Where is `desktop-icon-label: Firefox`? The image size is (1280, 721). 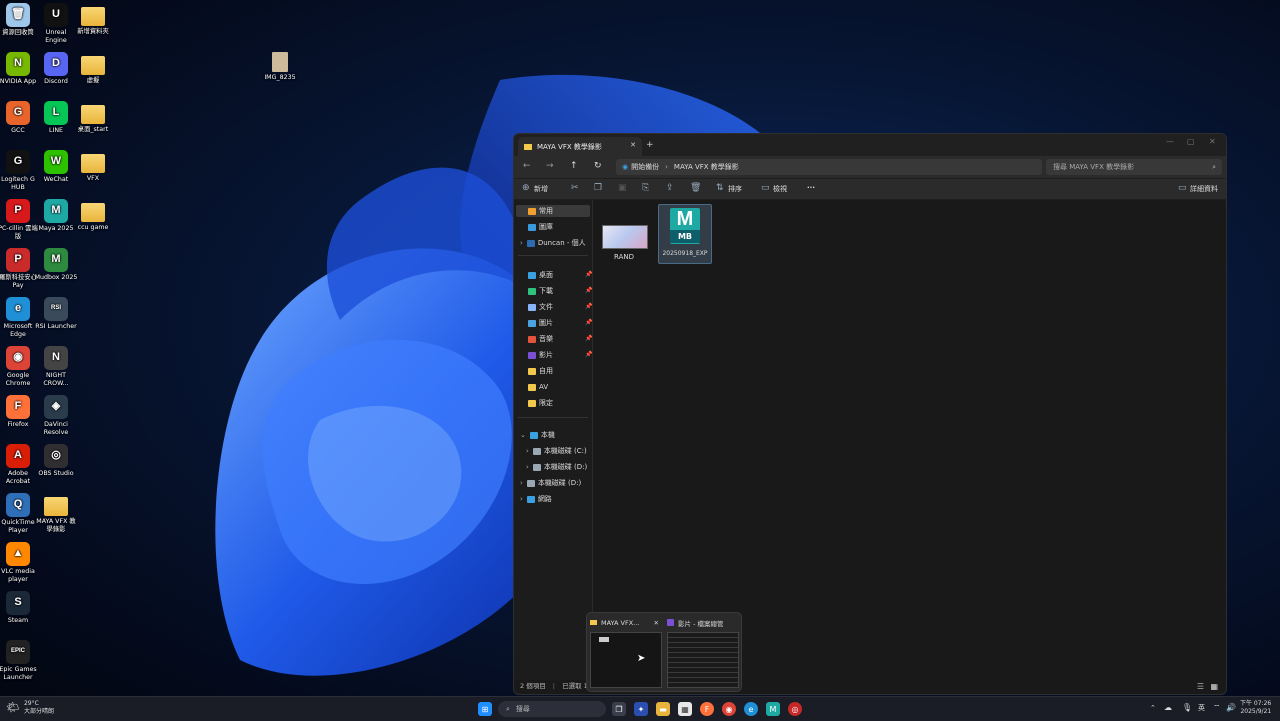
desktop-icon-label: Firefox is located at coordinates (18, 424).